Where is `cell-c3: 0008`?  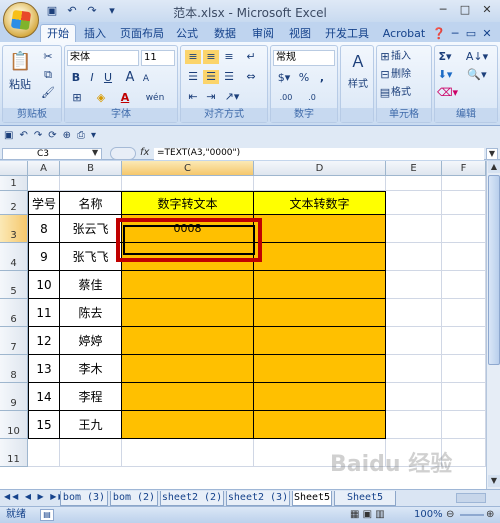
cell-c3: 0008 is located at coordinates (188, 229).